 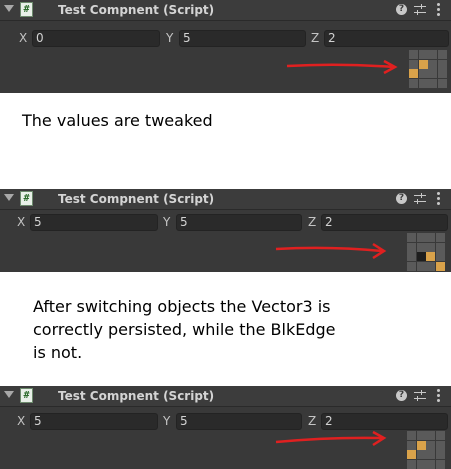 I want to click on caption-line-3: is not., so click(x=58, y=352).